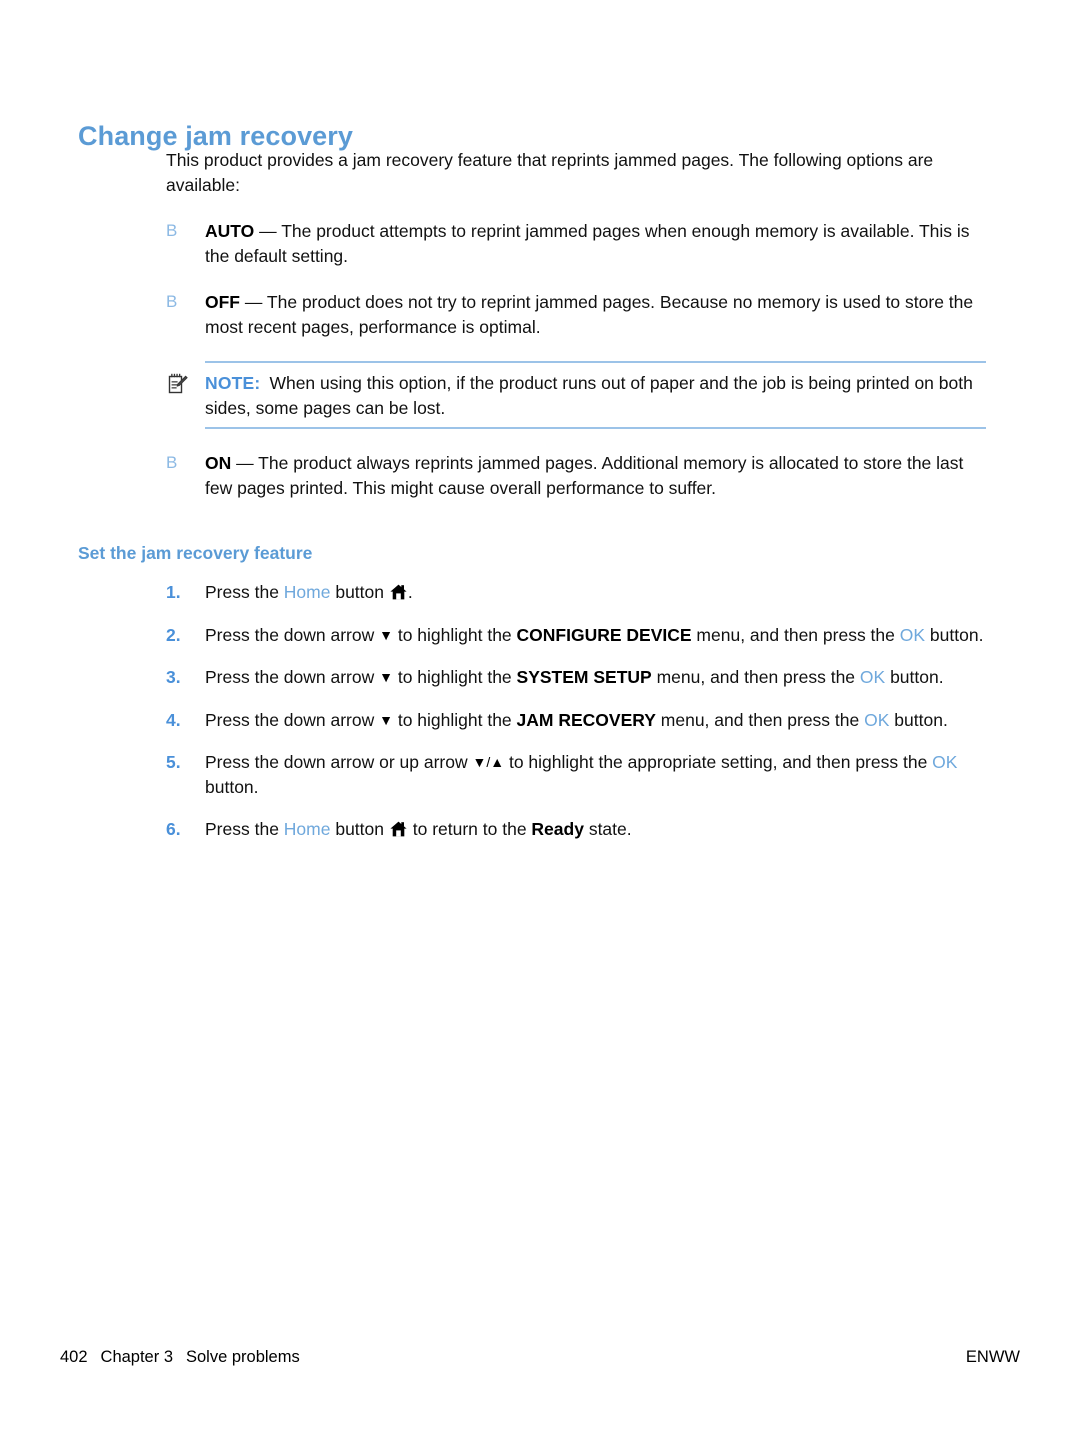 The width and height of the screenshot is (1080, 1437). I want to click on step-text-run: to return to the, so click(469, 829).